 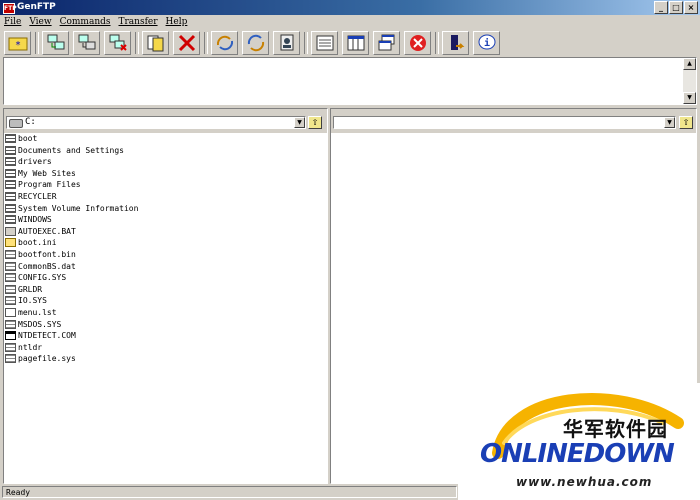 I want to click on close-button: ×, so click(x=691, y=7).